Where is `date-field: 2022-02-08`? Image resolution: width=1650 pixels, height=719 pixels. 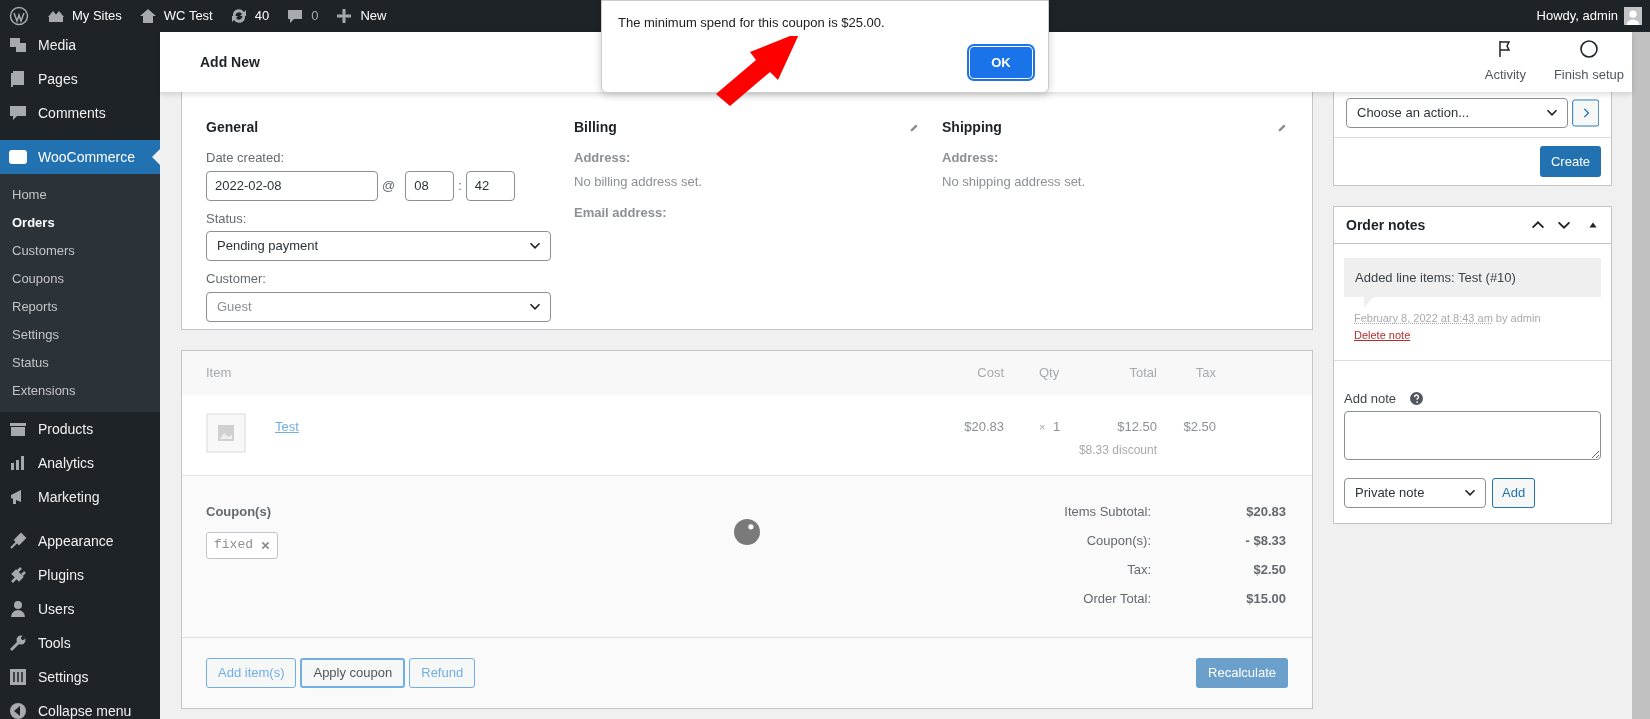 date-field: 2022-02-08 is located at coordinates (292, 185).